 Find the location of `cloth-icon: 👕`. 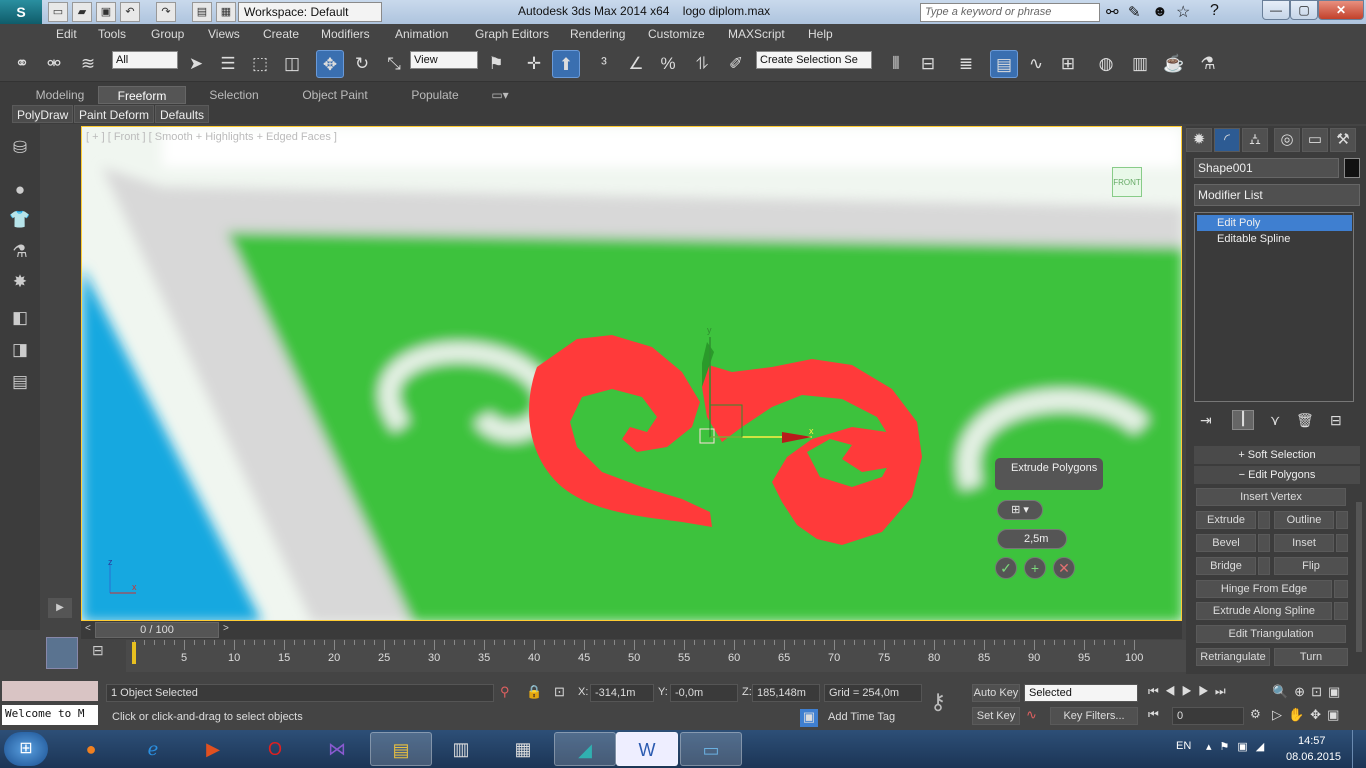

cloth-icon: 👕 is located at coordinates (20, 220).